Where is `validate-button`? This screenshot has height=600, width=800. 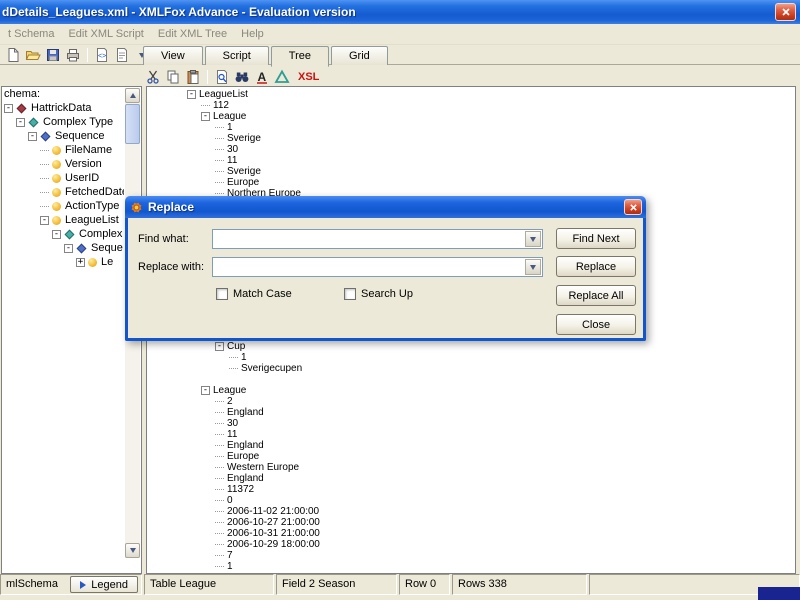
validate-button is located at coordinates (282, 77).